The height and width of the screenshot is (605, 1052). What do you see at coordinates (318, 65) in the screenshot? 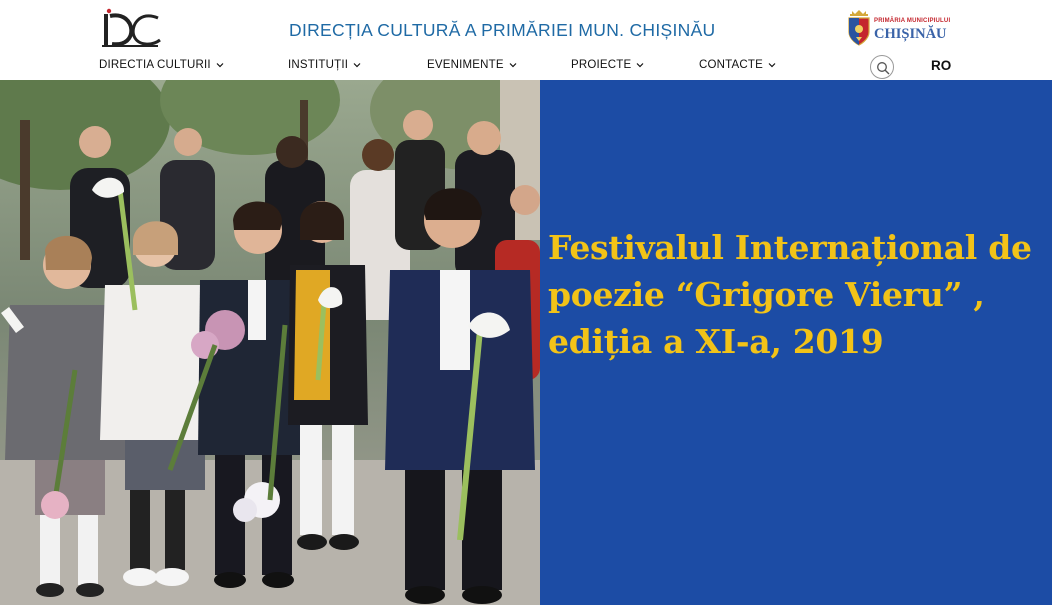
I see `nav-item-label: INSTITUȚII` at bounding box center [318, 65].